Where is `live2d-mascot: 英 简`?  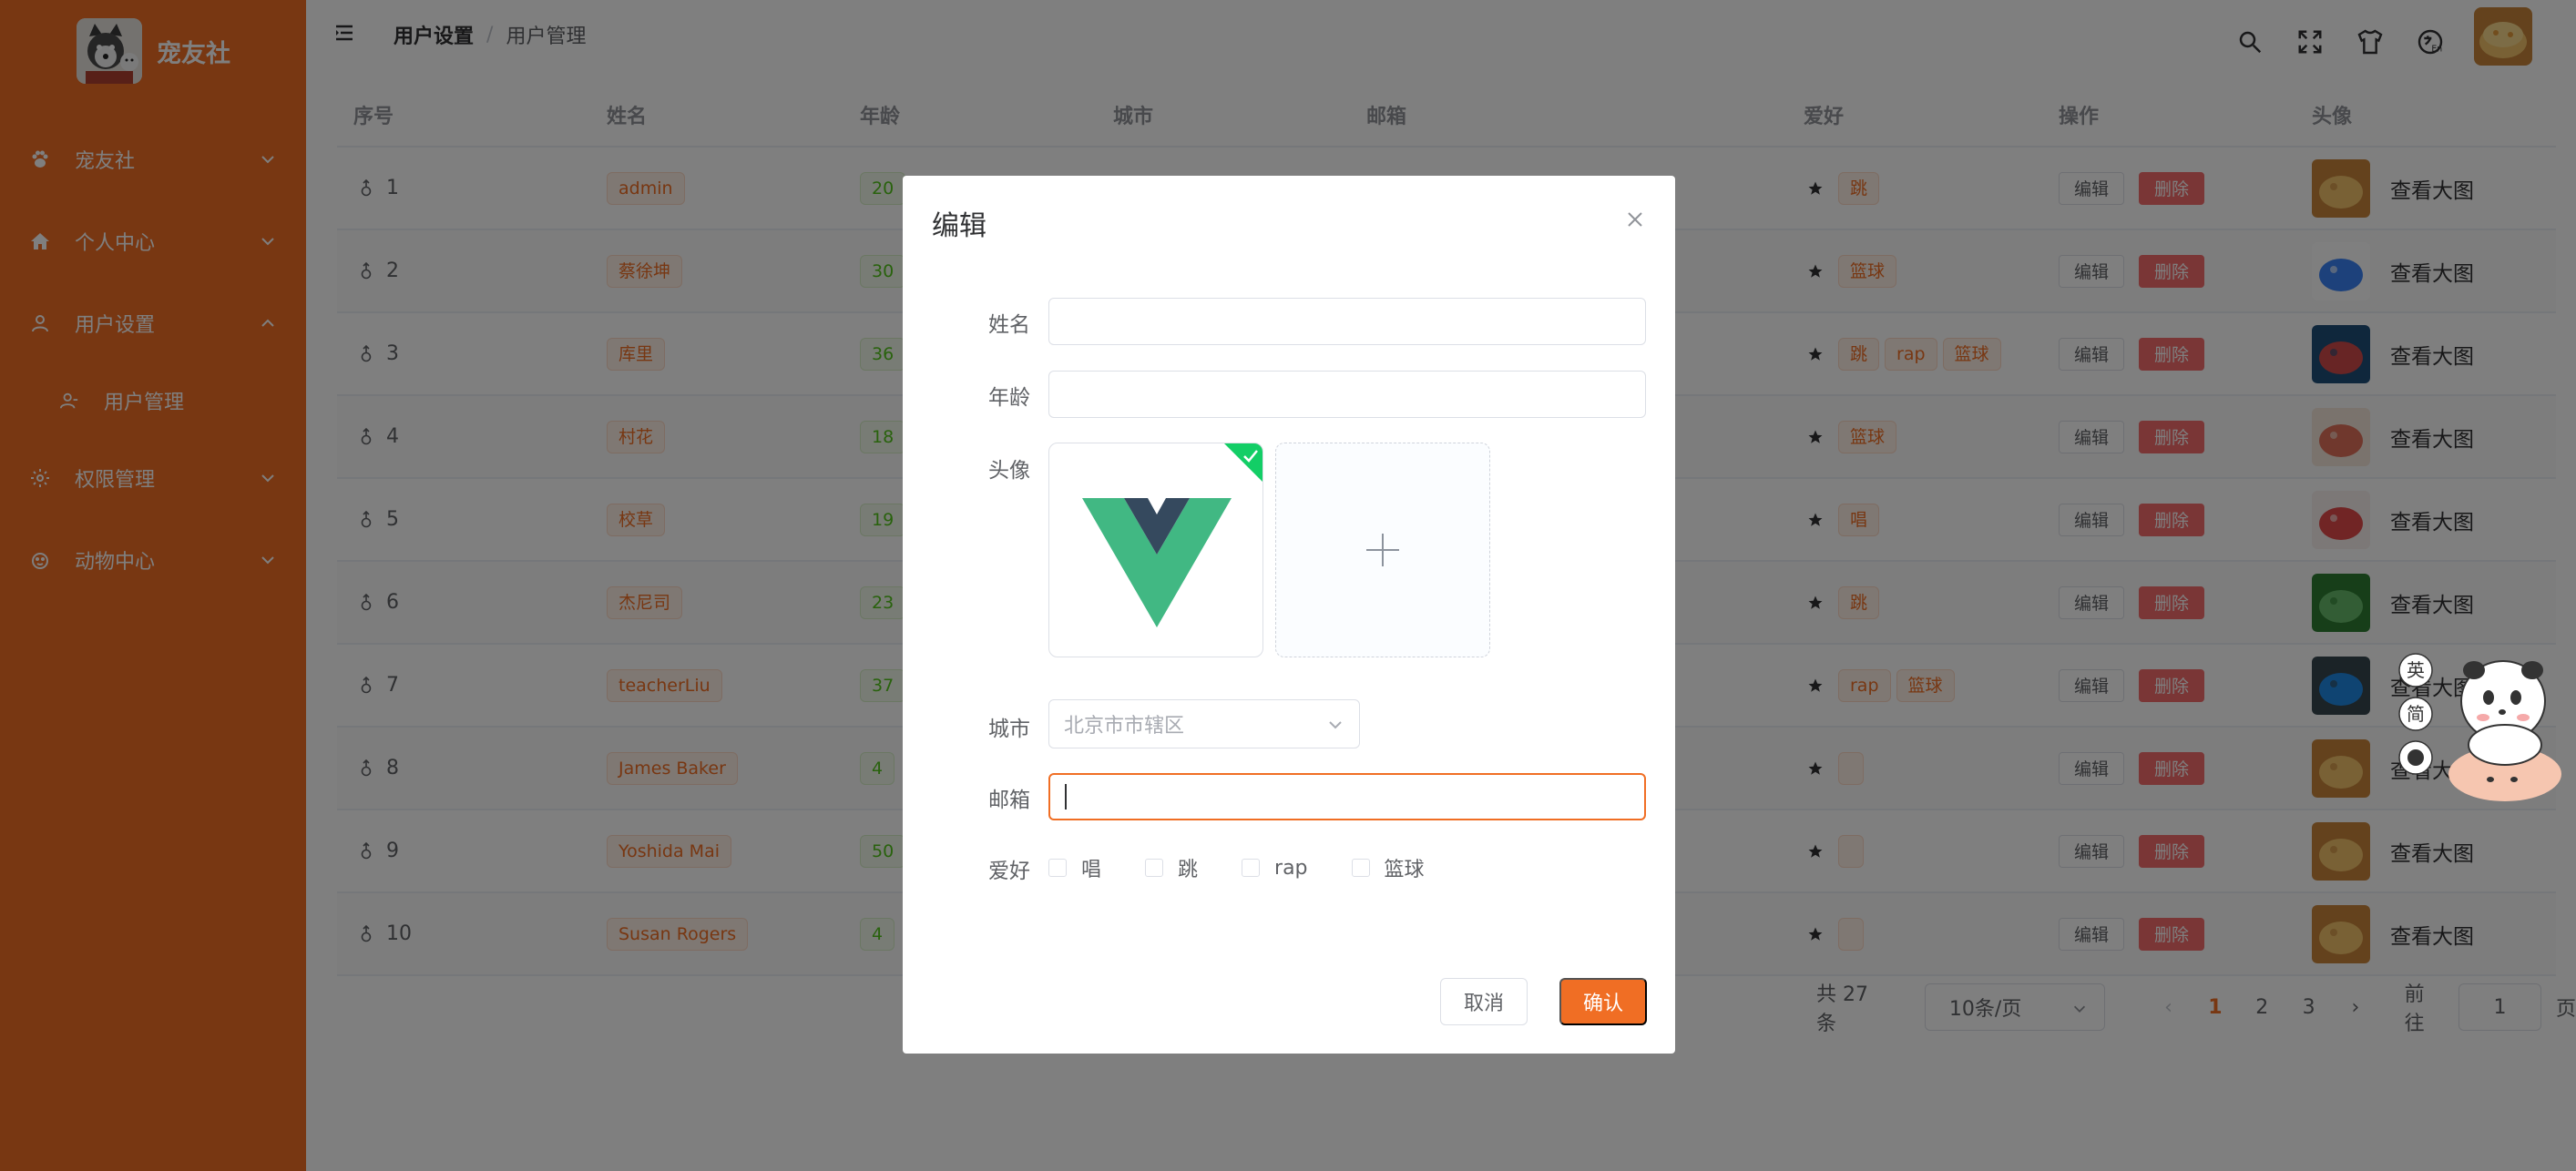 live2d-mascot: 英 简 is located at coordinates (2486, 719).